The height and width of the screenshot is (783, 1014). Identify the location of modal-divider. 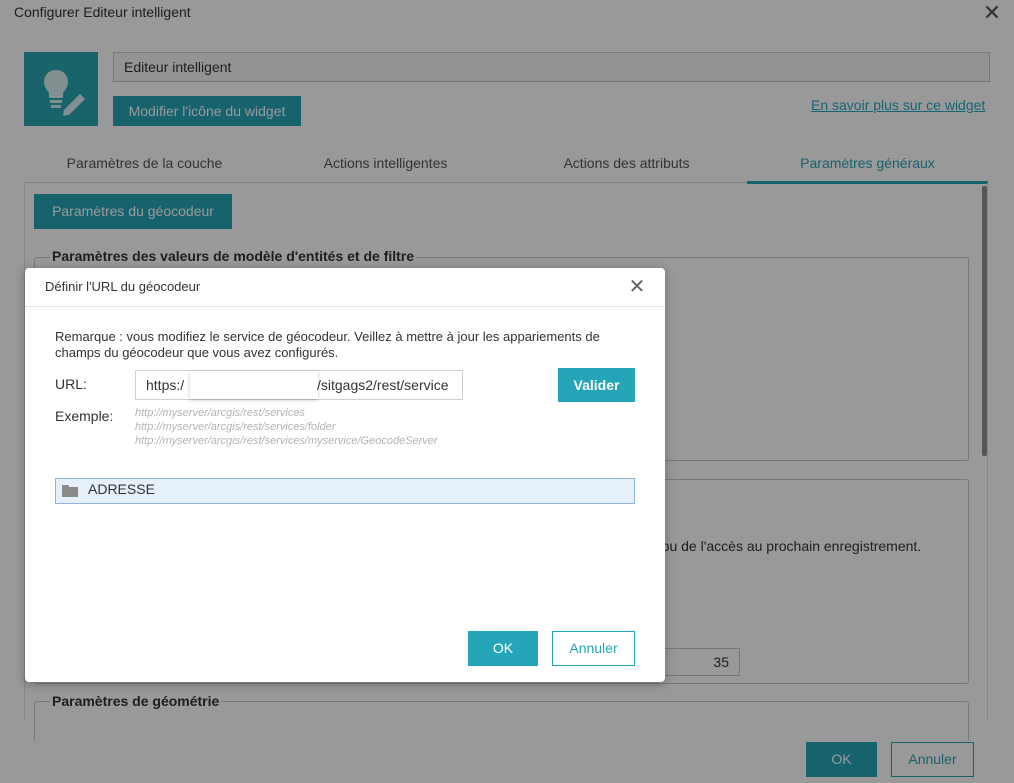
(345, 306).